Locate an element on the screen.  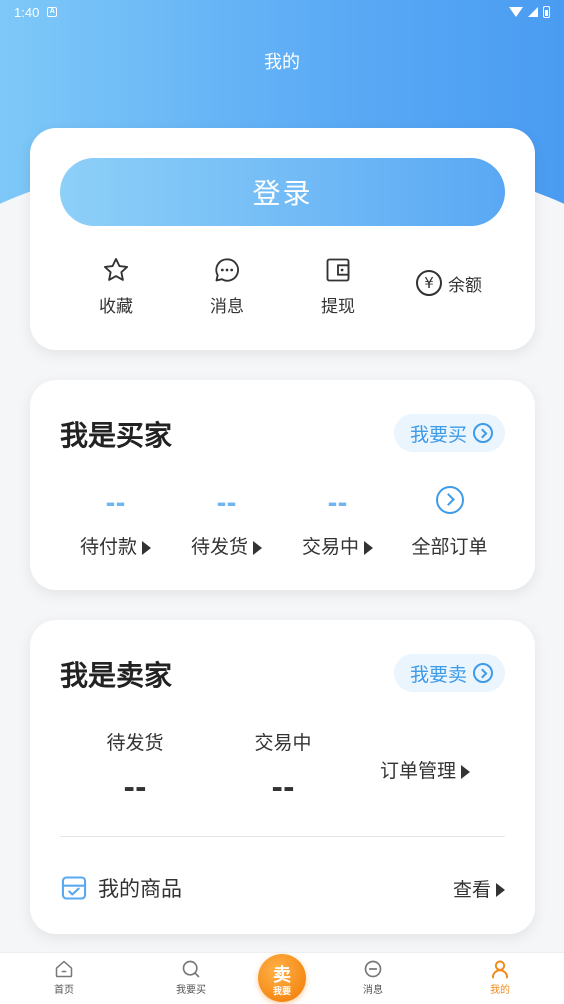
sell-fab-small: 我要 is located at coordinates (281, 991).